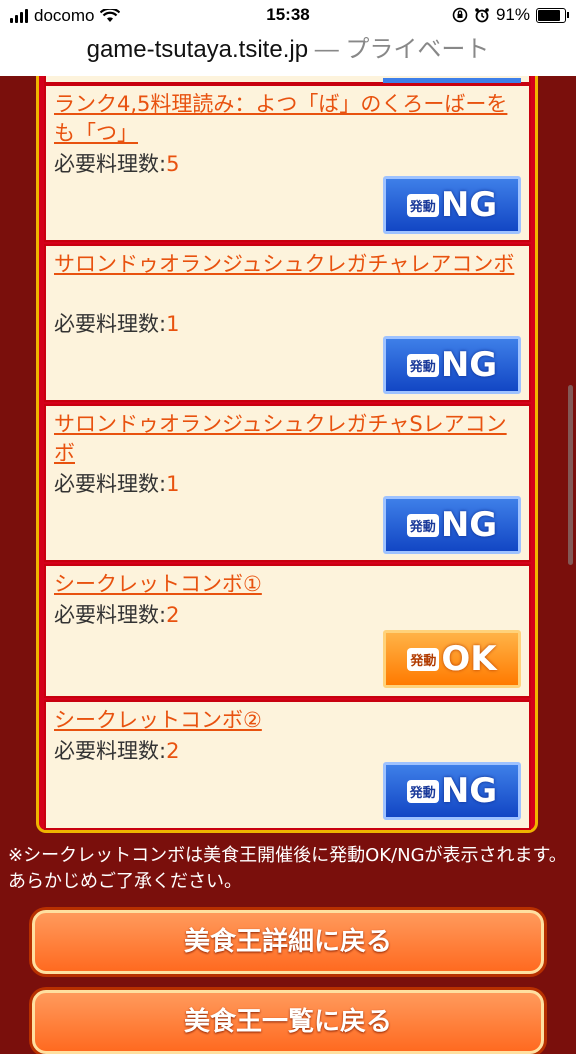 Image resolution: width=576 pixels, height=1054 pixels. I want to click on back-to-list-button: 美食王一覧に戻る, so click(288, 1022).